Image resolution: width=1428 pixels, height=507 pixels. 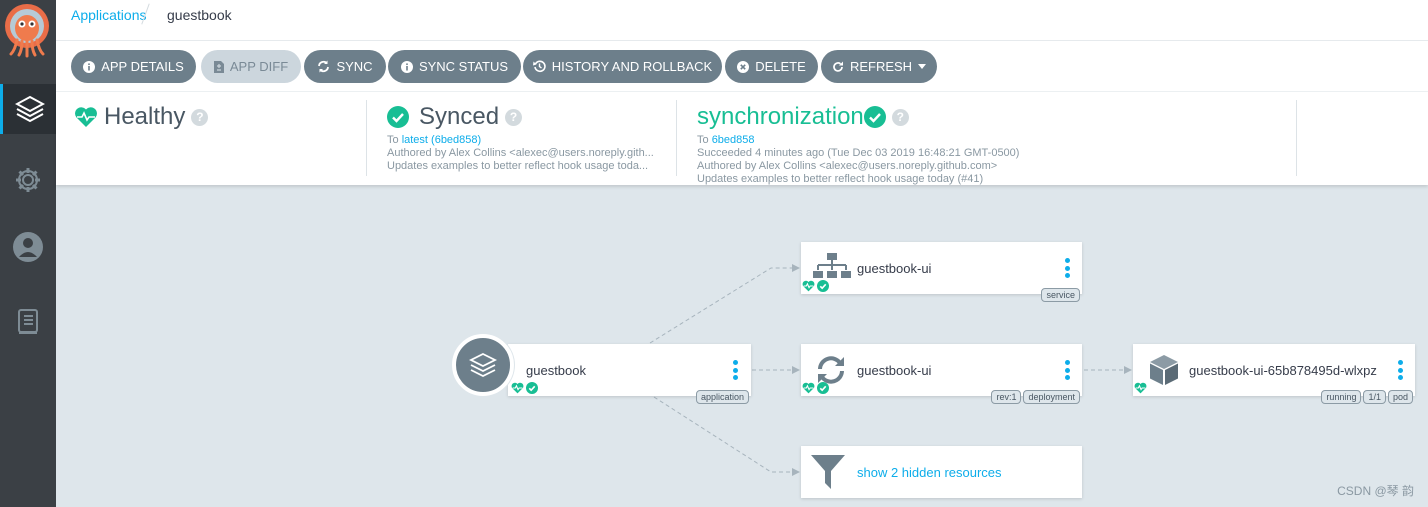 I want to click on nav-docs, so click(x=28, y=322).